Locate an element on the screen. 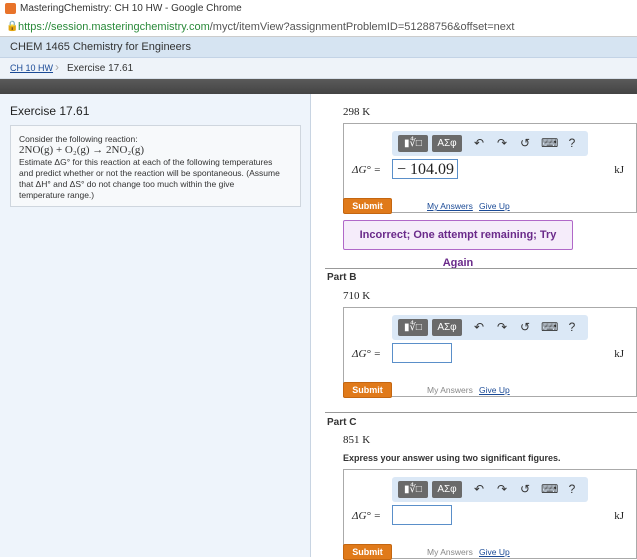 The image size is (637, 560). part-c-my-answers-link: My Answers is located at coordinates (450, 552).